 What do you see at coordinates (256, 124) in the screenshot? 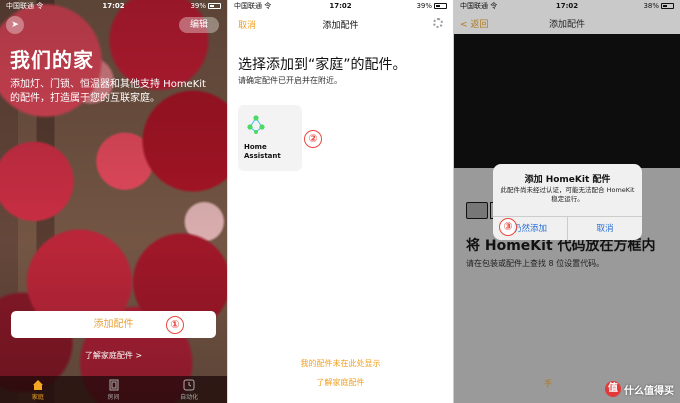
I see `home-assistant-logo-icon` at bounding box center [256, 124].